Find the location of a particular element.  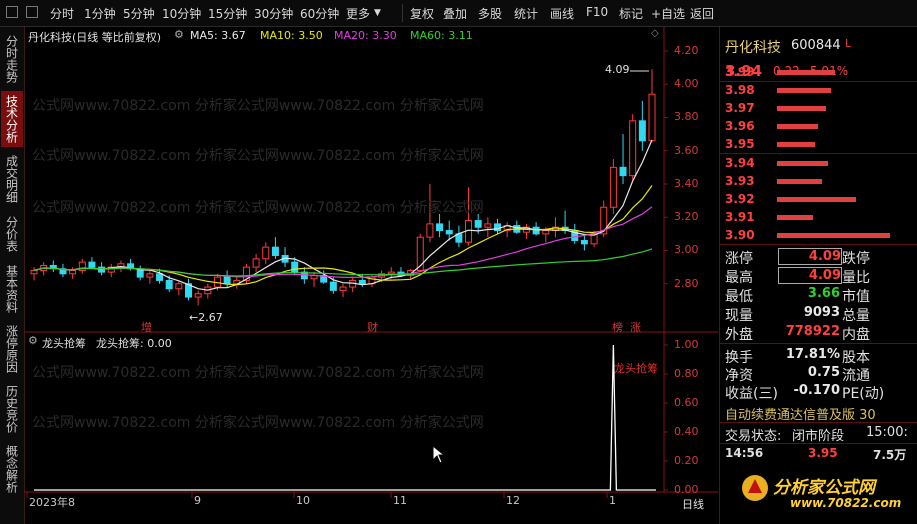

date-tick-label: 9 is located at coordinates (197, 500).